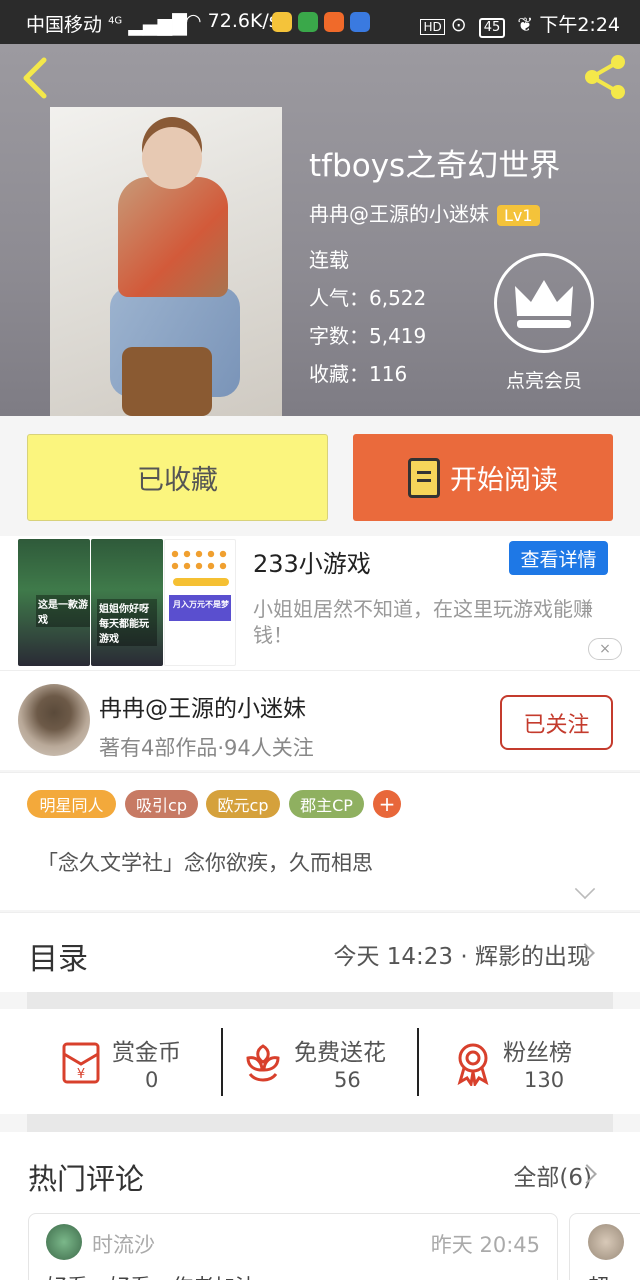  Describe the element at coordinates (340, 1050) in the screenshot. I see `gift-label: 免费送花` at that location.